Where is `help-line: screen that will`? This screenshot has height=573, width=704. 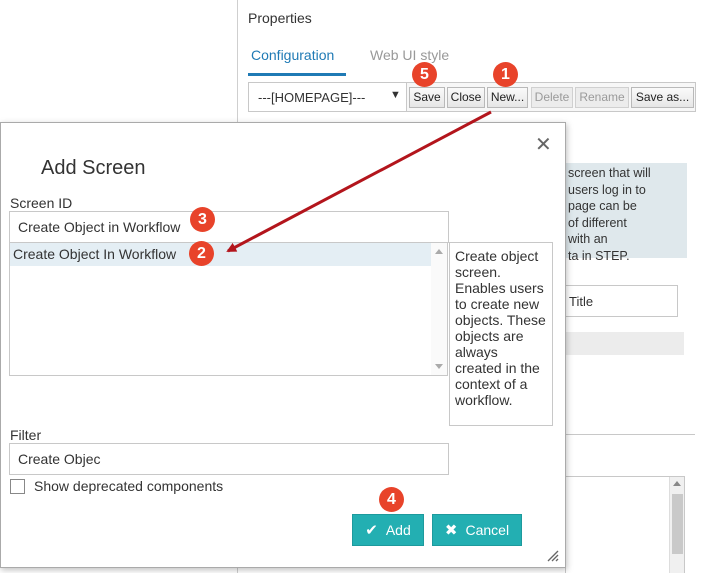
help-line: screen that will is located at coordinates (609, 173).